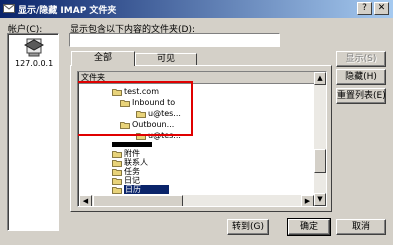 The width and height of the screenshot is (393, 245). I want to click on hide-button: 隐藏(H), so click(361, 77).